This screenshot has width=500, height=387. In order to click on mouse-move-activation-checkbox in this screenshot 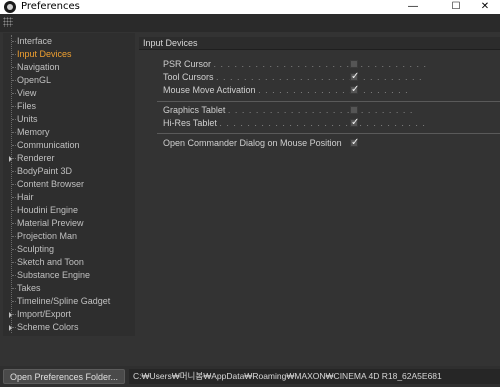, I will do `click(354, 90)`.